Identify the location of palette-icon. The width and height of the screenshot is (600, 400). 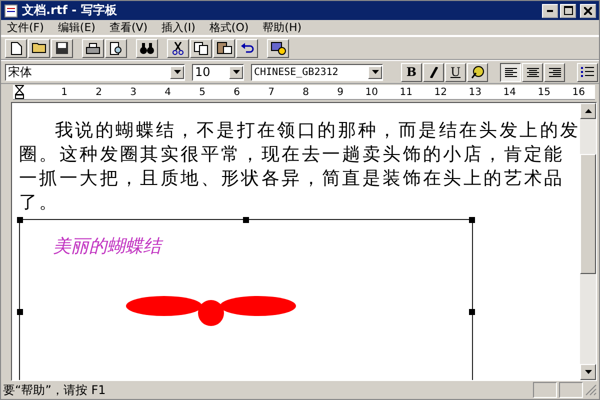
(477, 72).